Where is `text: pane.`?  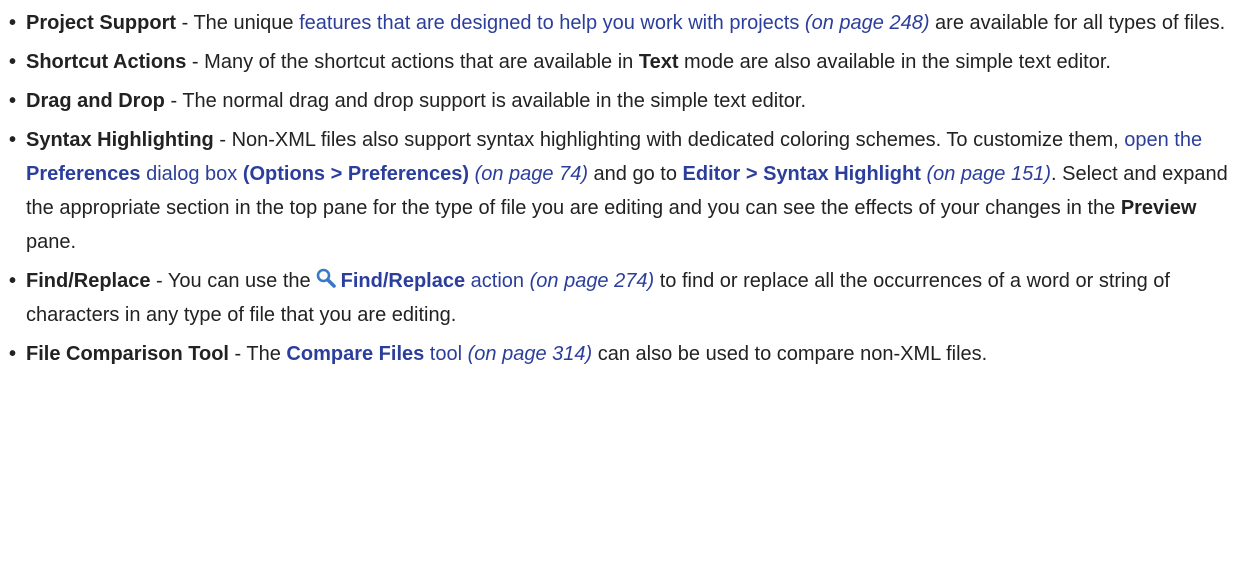
text: pane. is located at coordinates (51, 242).